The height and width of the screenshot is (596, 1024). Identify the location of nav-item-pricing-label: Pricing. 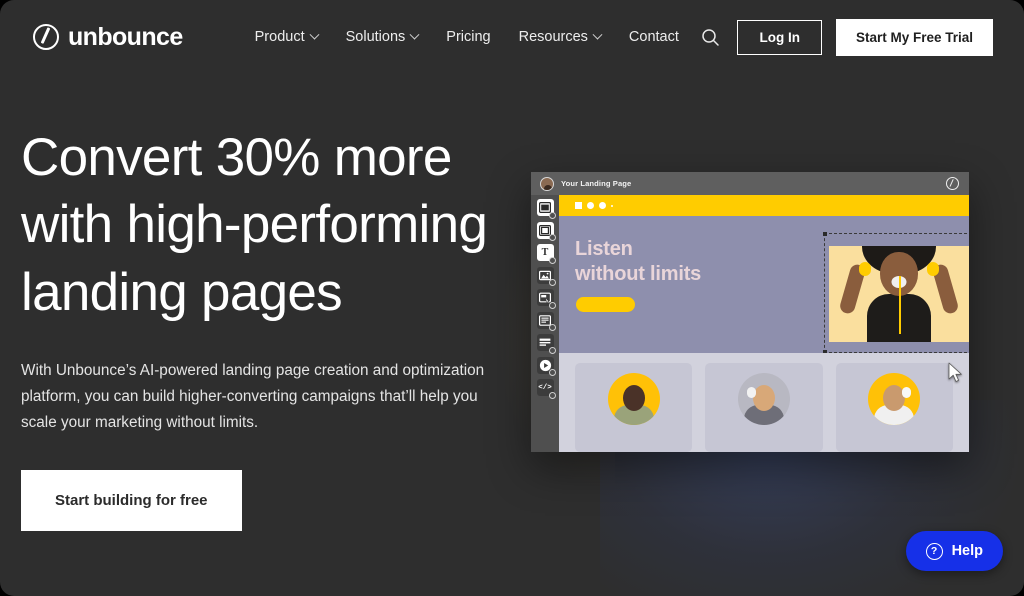
(468, 37).